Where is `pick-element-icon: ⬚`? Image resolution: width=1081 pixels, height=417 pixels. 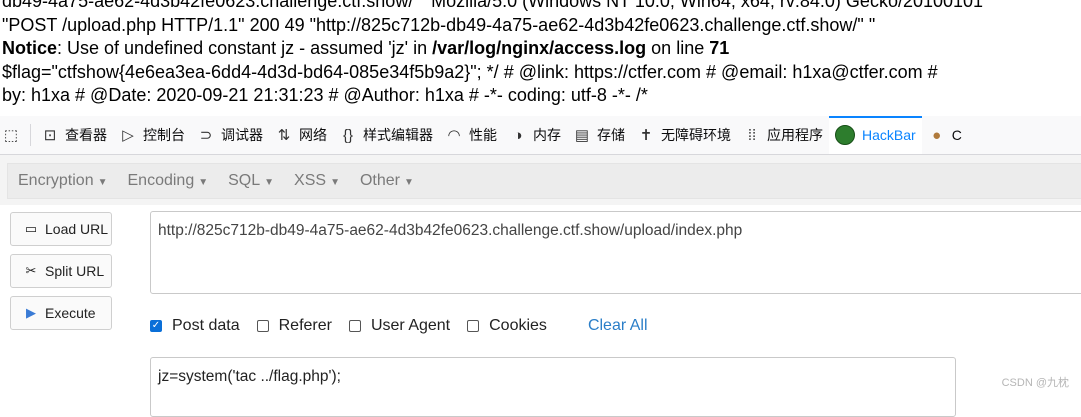 pick-element-icon: ⬚ is located at coordinates (11, 135).